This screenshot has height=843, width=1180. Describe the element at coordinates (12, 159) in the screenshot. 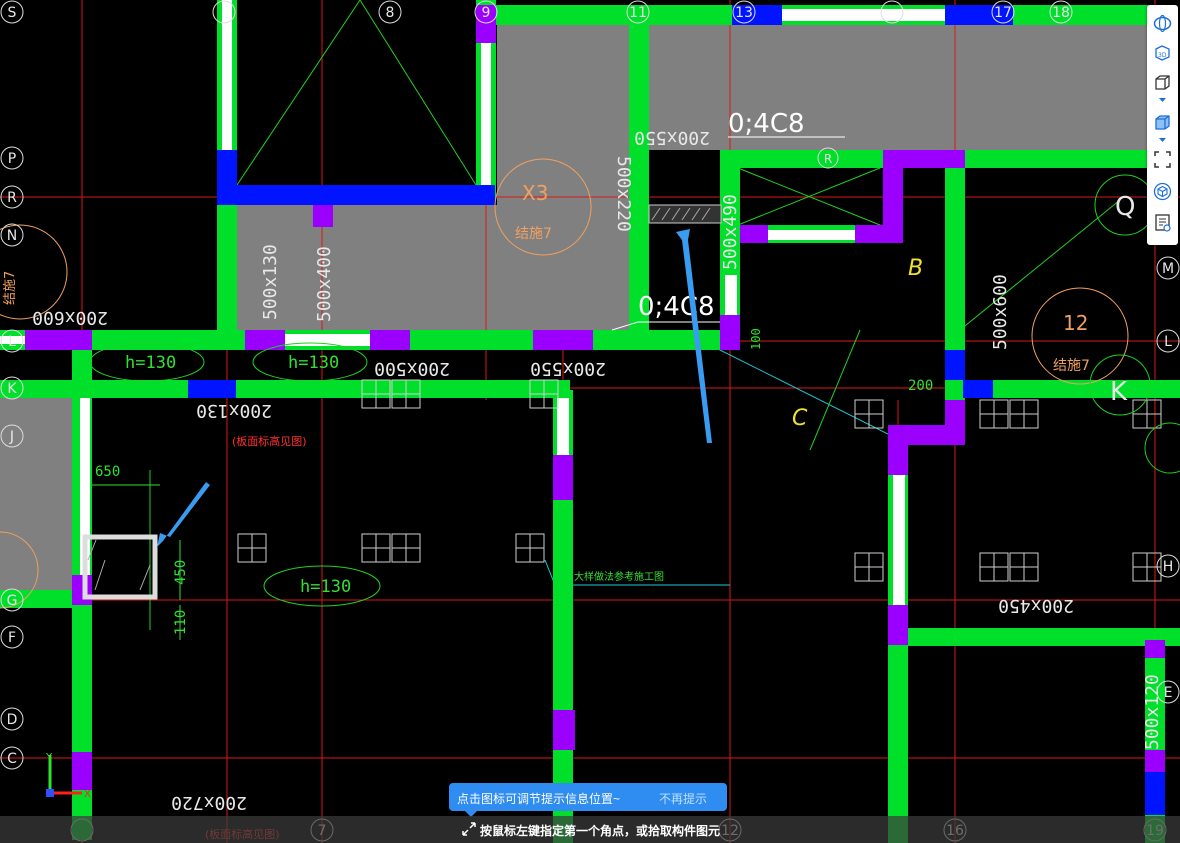

I see `axis-left-p: P` at that location.